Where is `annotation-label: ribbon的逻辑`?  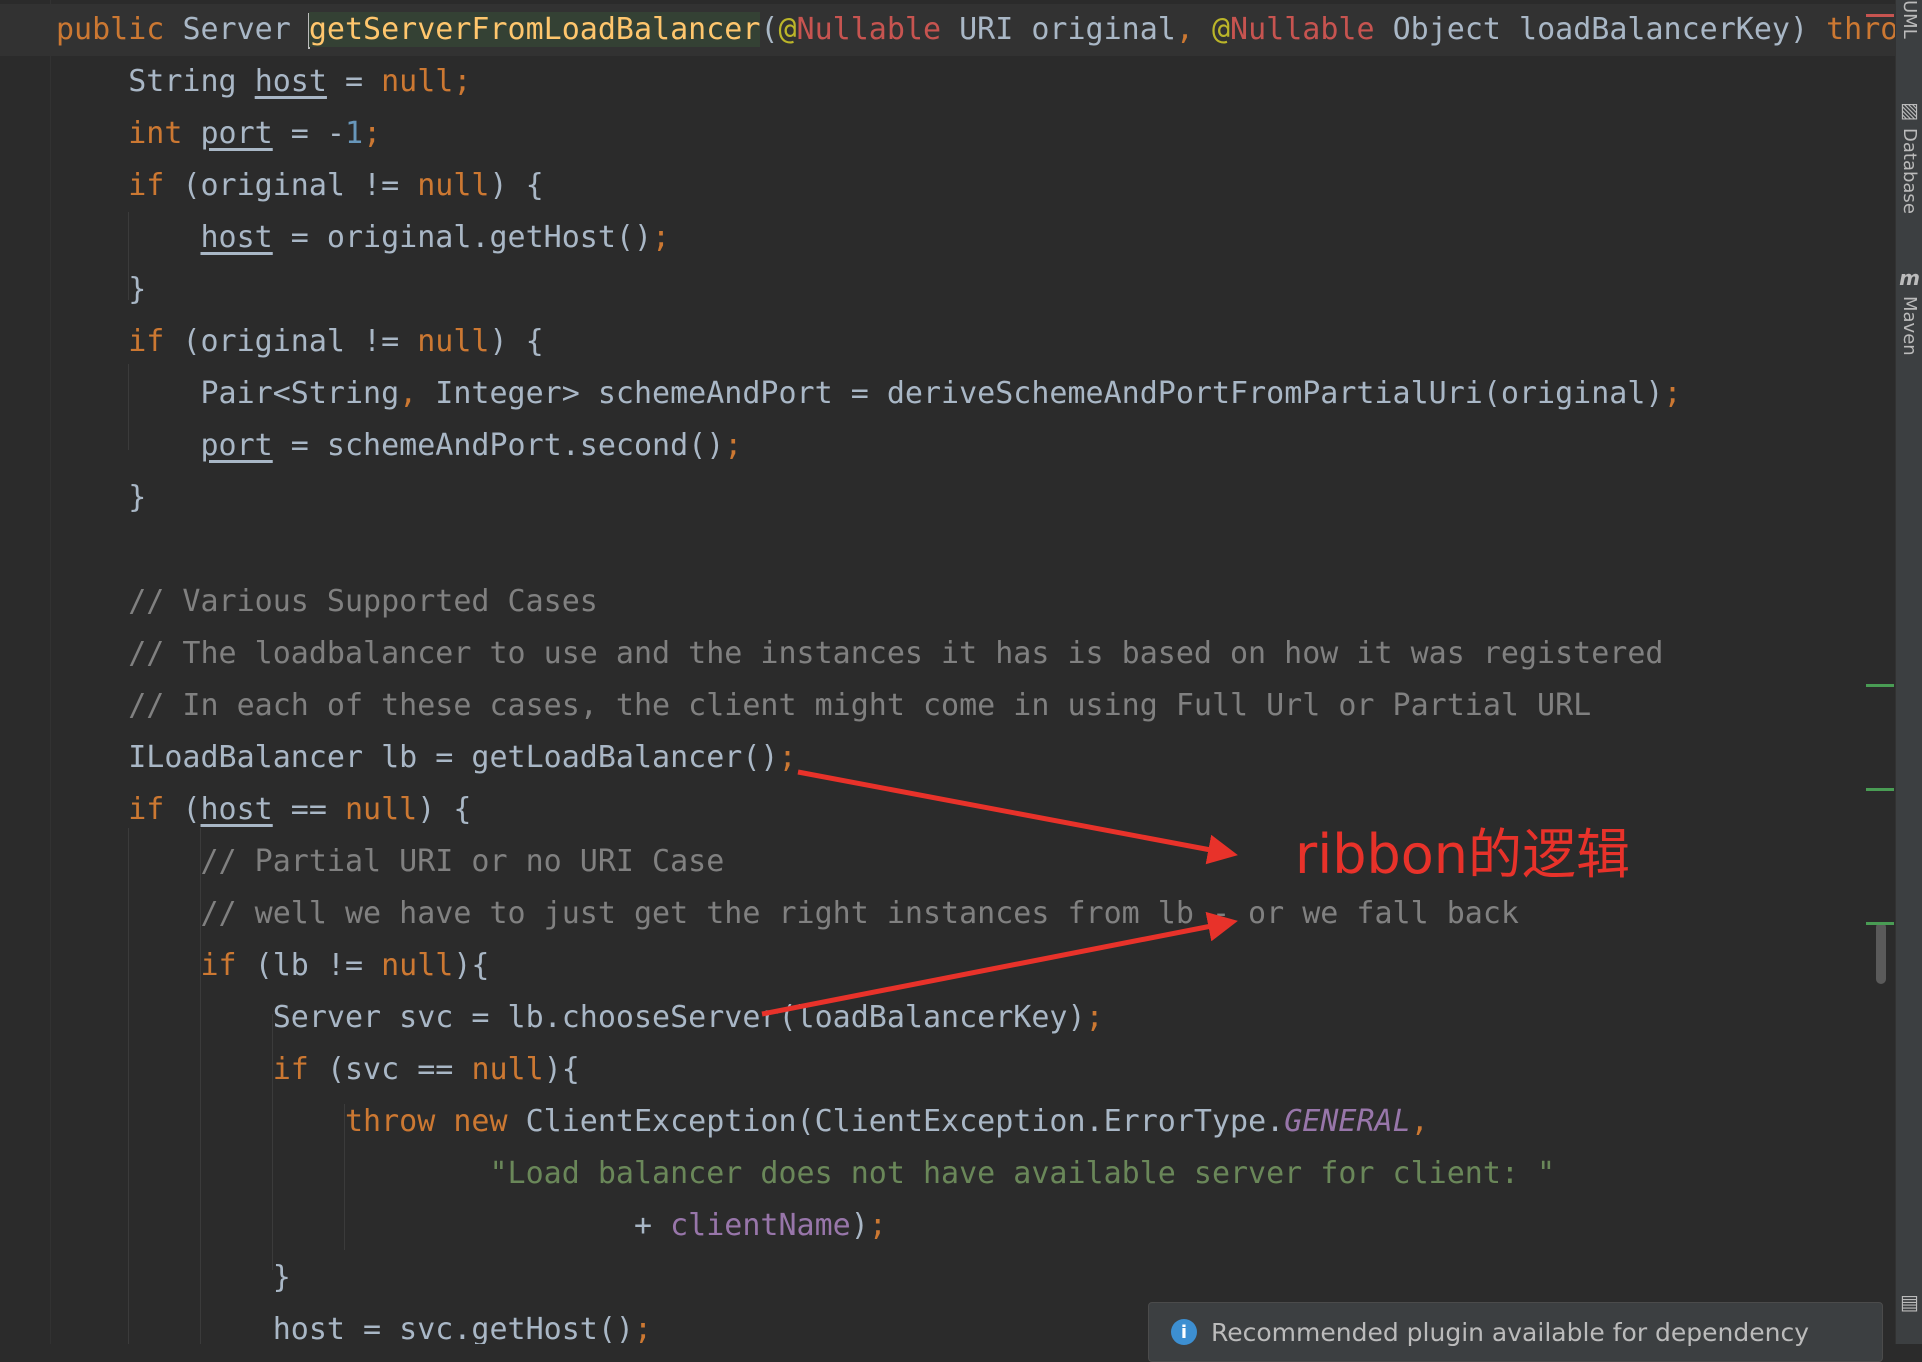 annotation-label: ribbon的逻辑 is located at coordinates (1463, 854).